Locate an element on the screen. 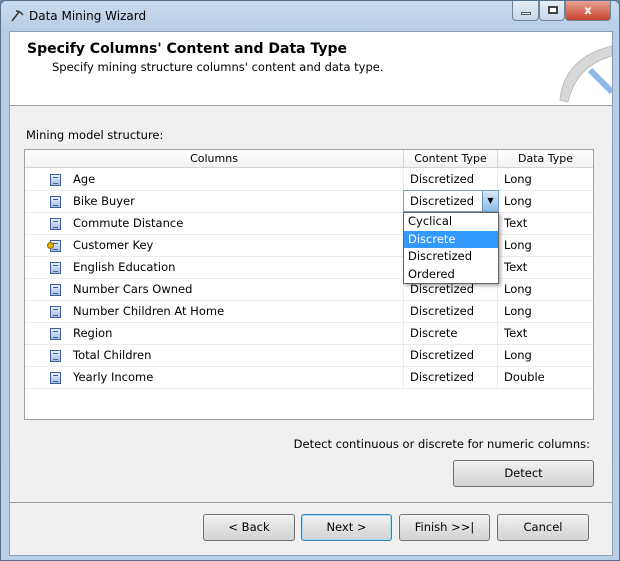  table-row: English Education Text is located at coordinates (309, 268).